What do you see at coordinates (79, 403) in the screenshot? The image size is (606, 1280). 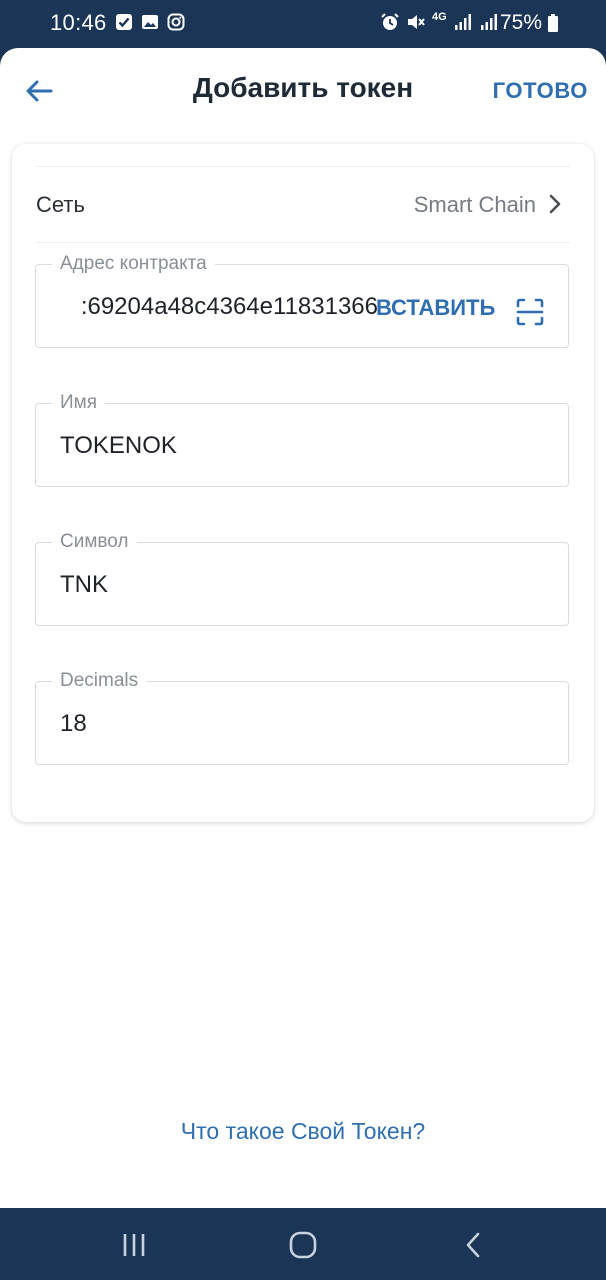 I see `name-label: Имя` at bounding box center [79, 403].